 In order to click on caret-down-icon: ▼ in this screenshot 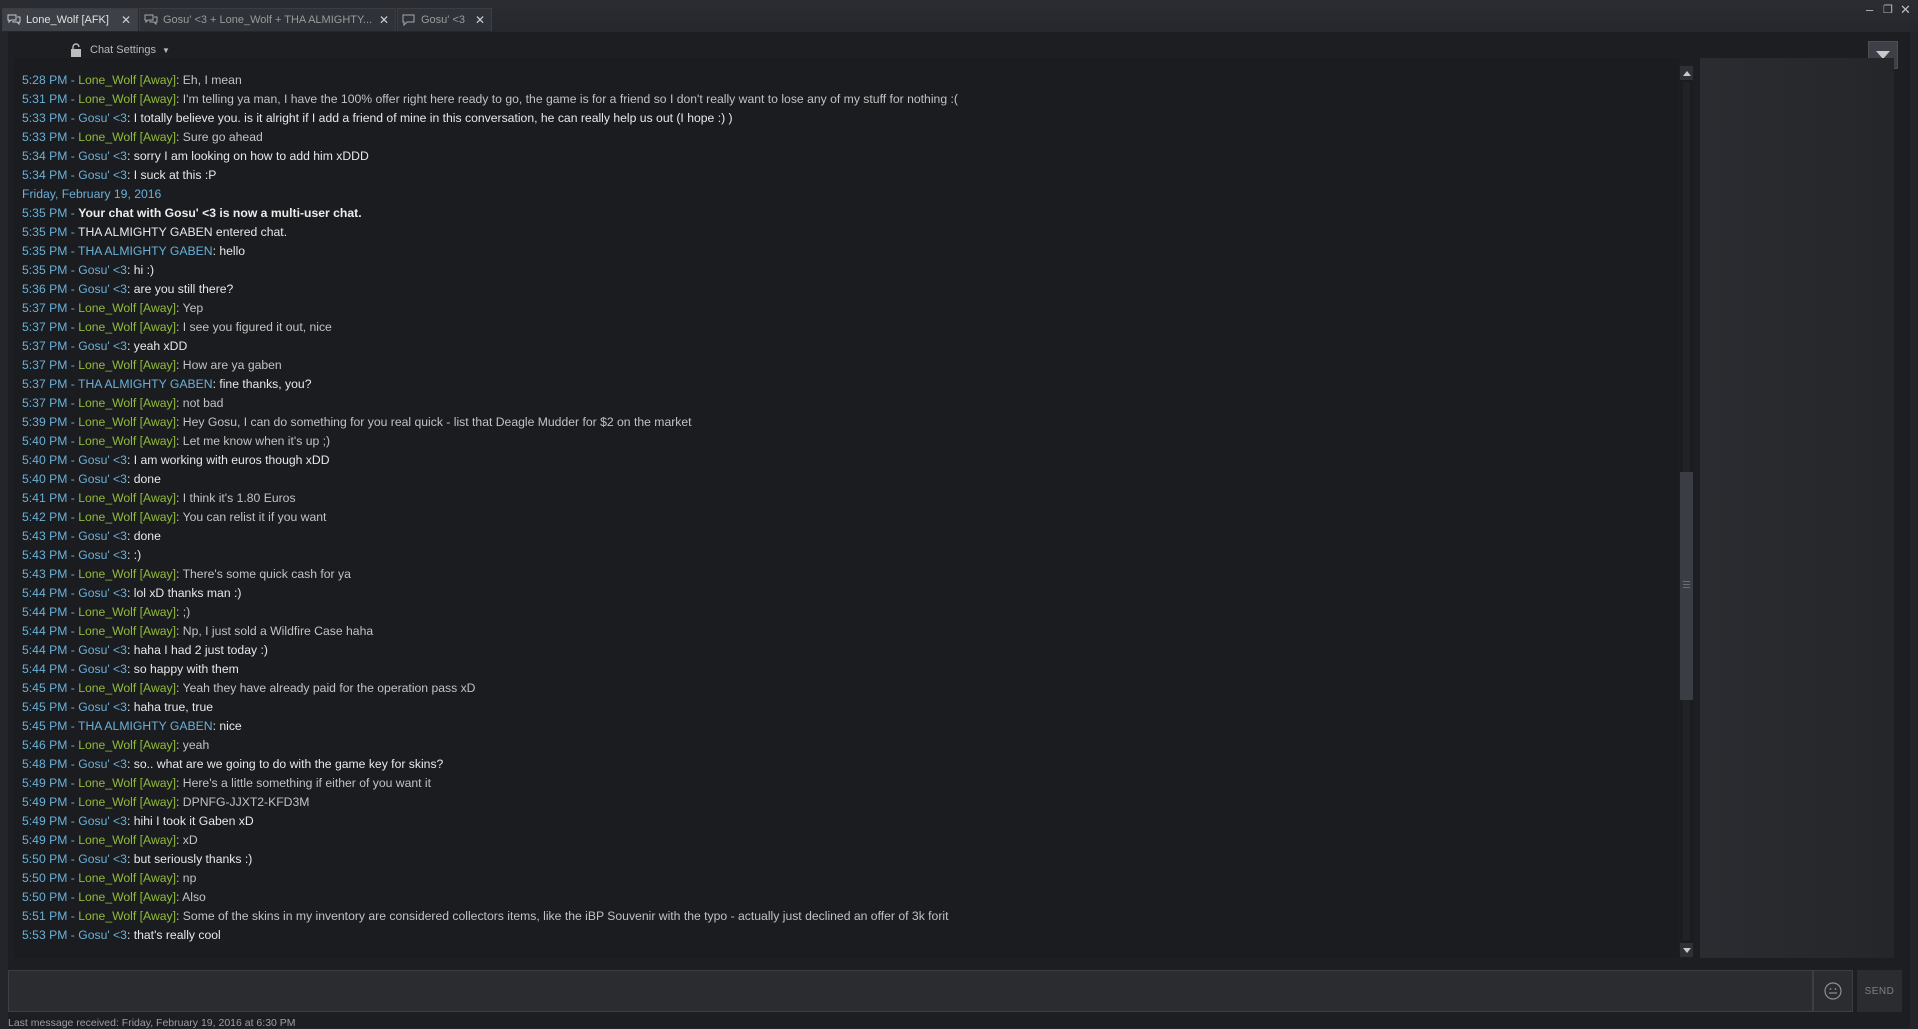, I will do `click(166, 50)`.